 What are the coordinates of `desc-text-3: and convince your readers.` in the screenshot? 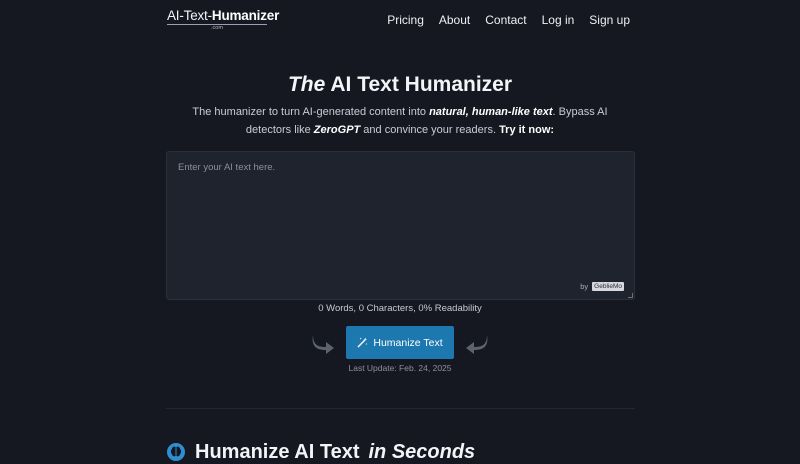 It's located at (430, 130).